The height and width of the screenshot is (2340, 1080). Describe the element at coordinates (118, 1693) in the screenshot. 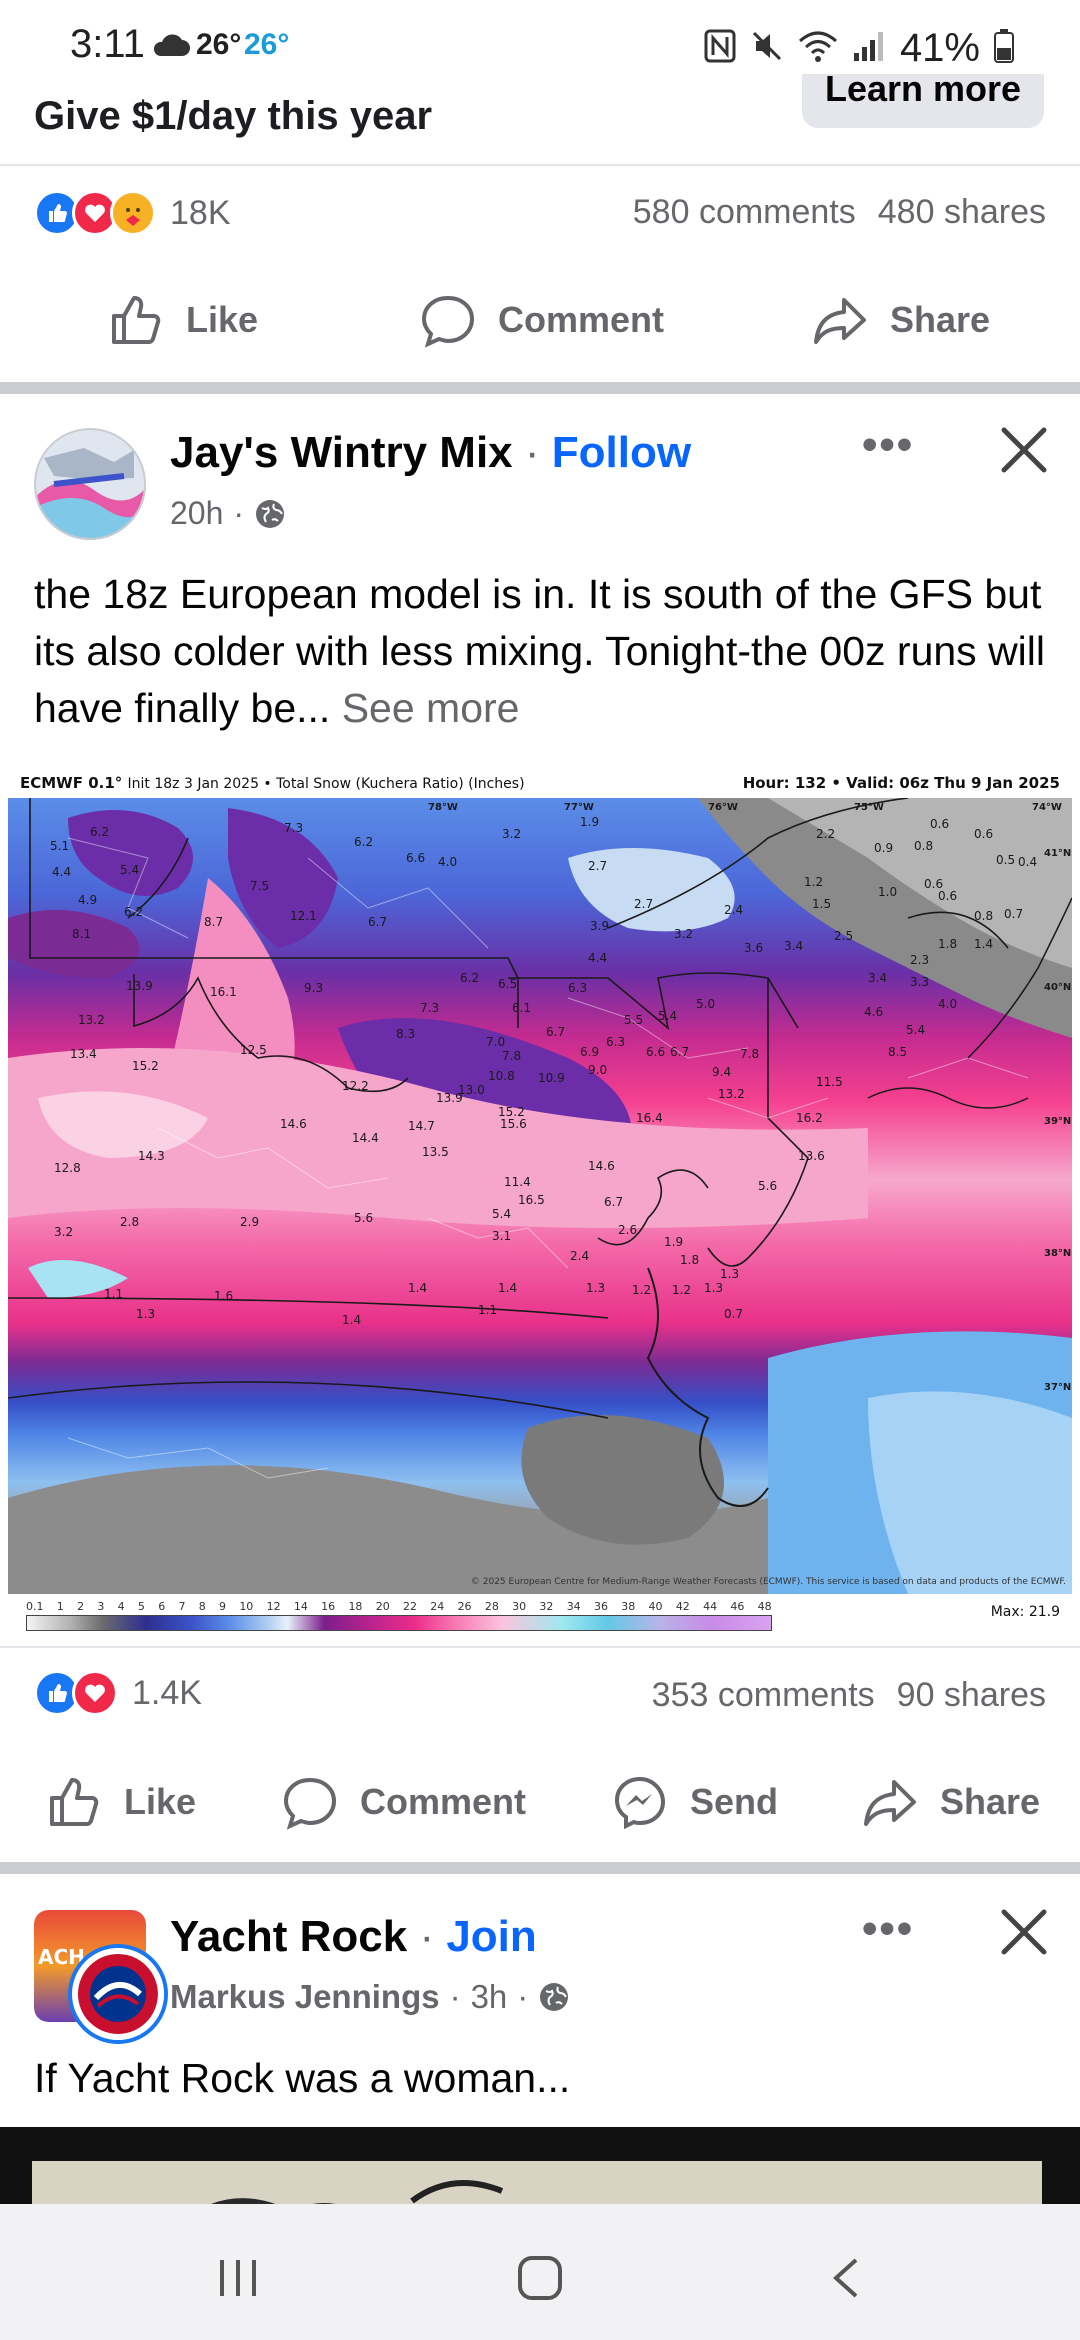

I see `reaction-summary: 1.4K` at that location.